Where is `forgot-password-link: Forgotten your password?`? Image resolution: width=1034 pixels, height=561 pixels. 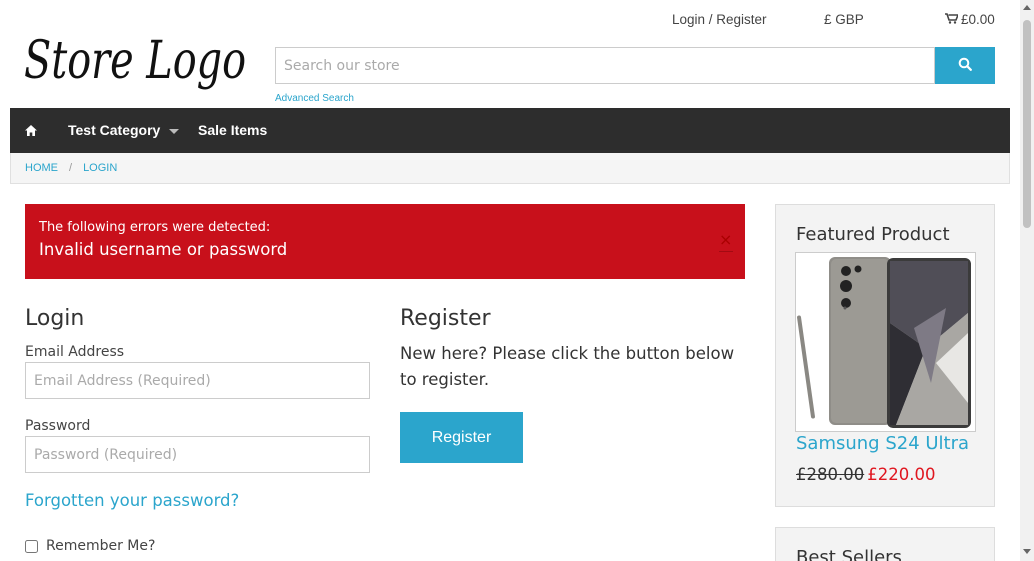 forgot-password-link: Forgotten your password? is located at coordinates (132, 500).